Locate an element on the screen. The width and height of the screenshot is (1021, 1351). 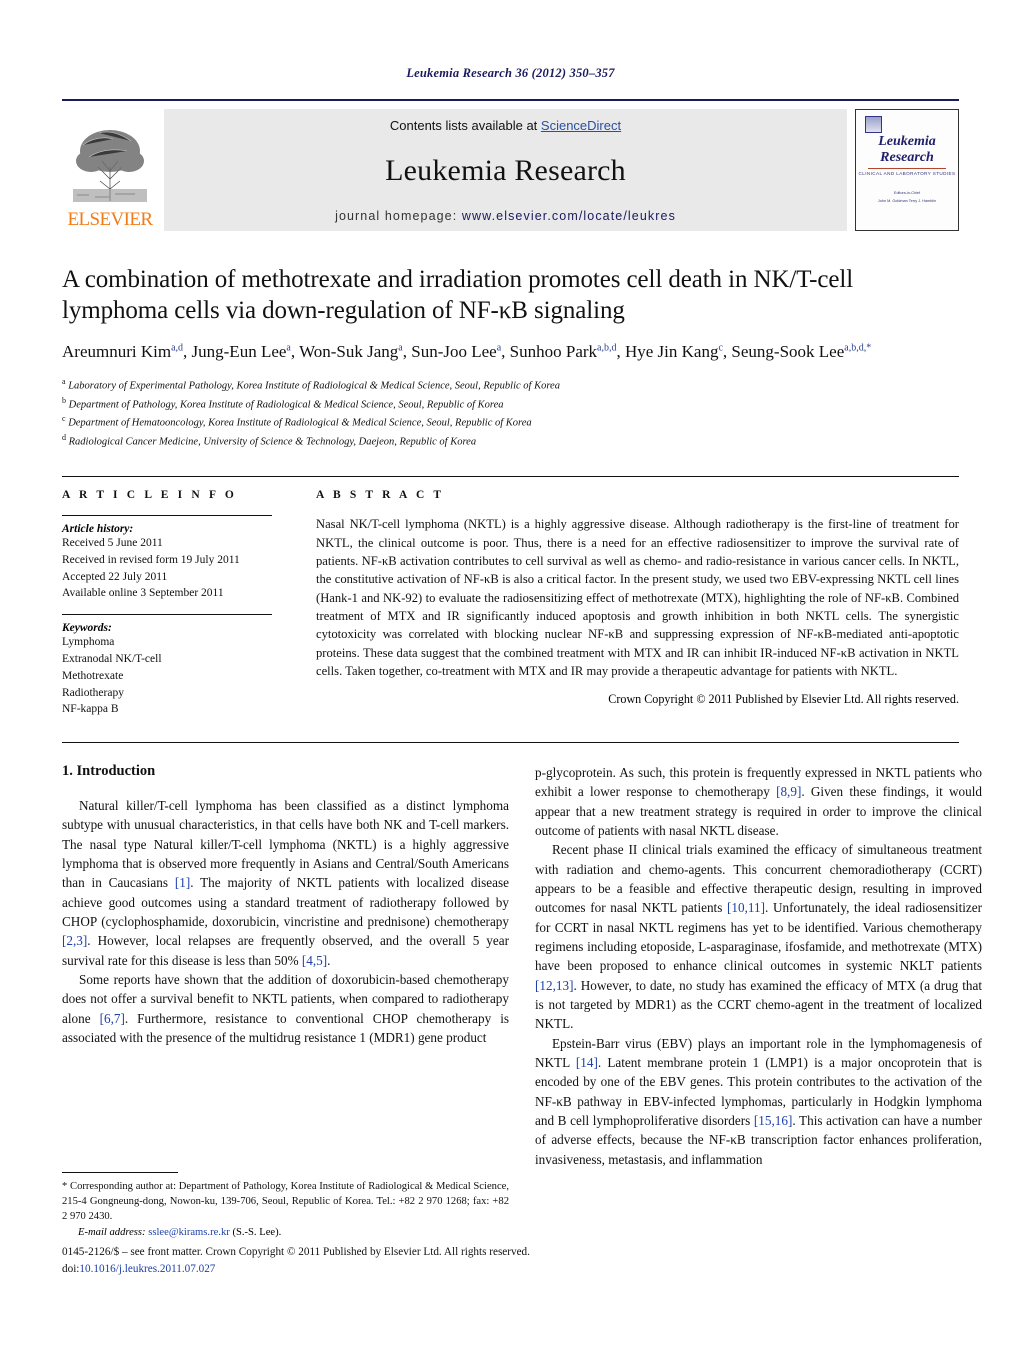
keyword-item: Radiotherapy is located at coordinates (93, 692).